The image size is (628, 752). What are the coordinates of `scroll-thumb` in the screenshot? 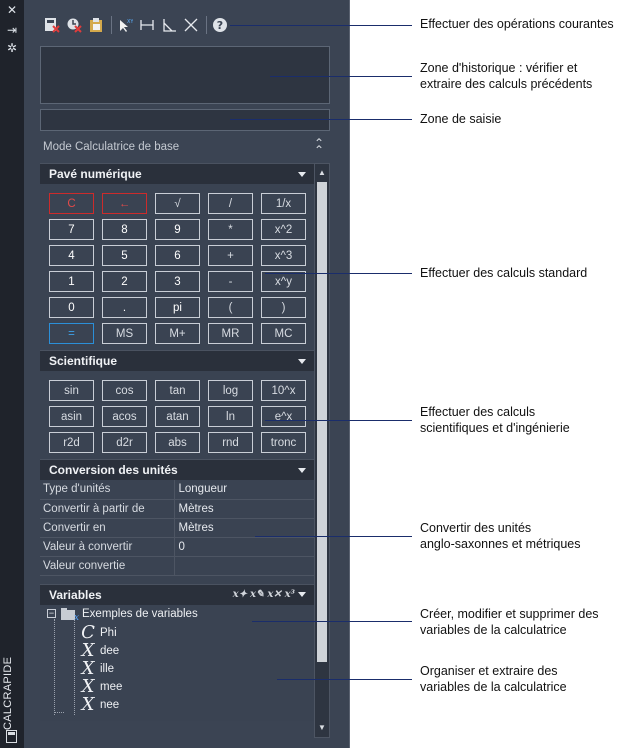 It's located at (322, 422).